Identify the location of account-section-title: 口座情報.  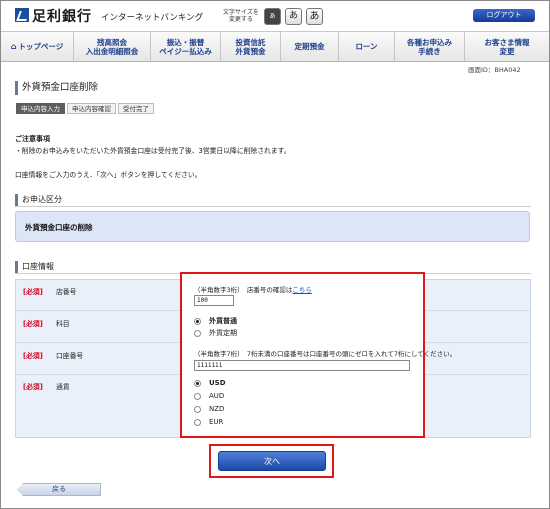
(34, 267).